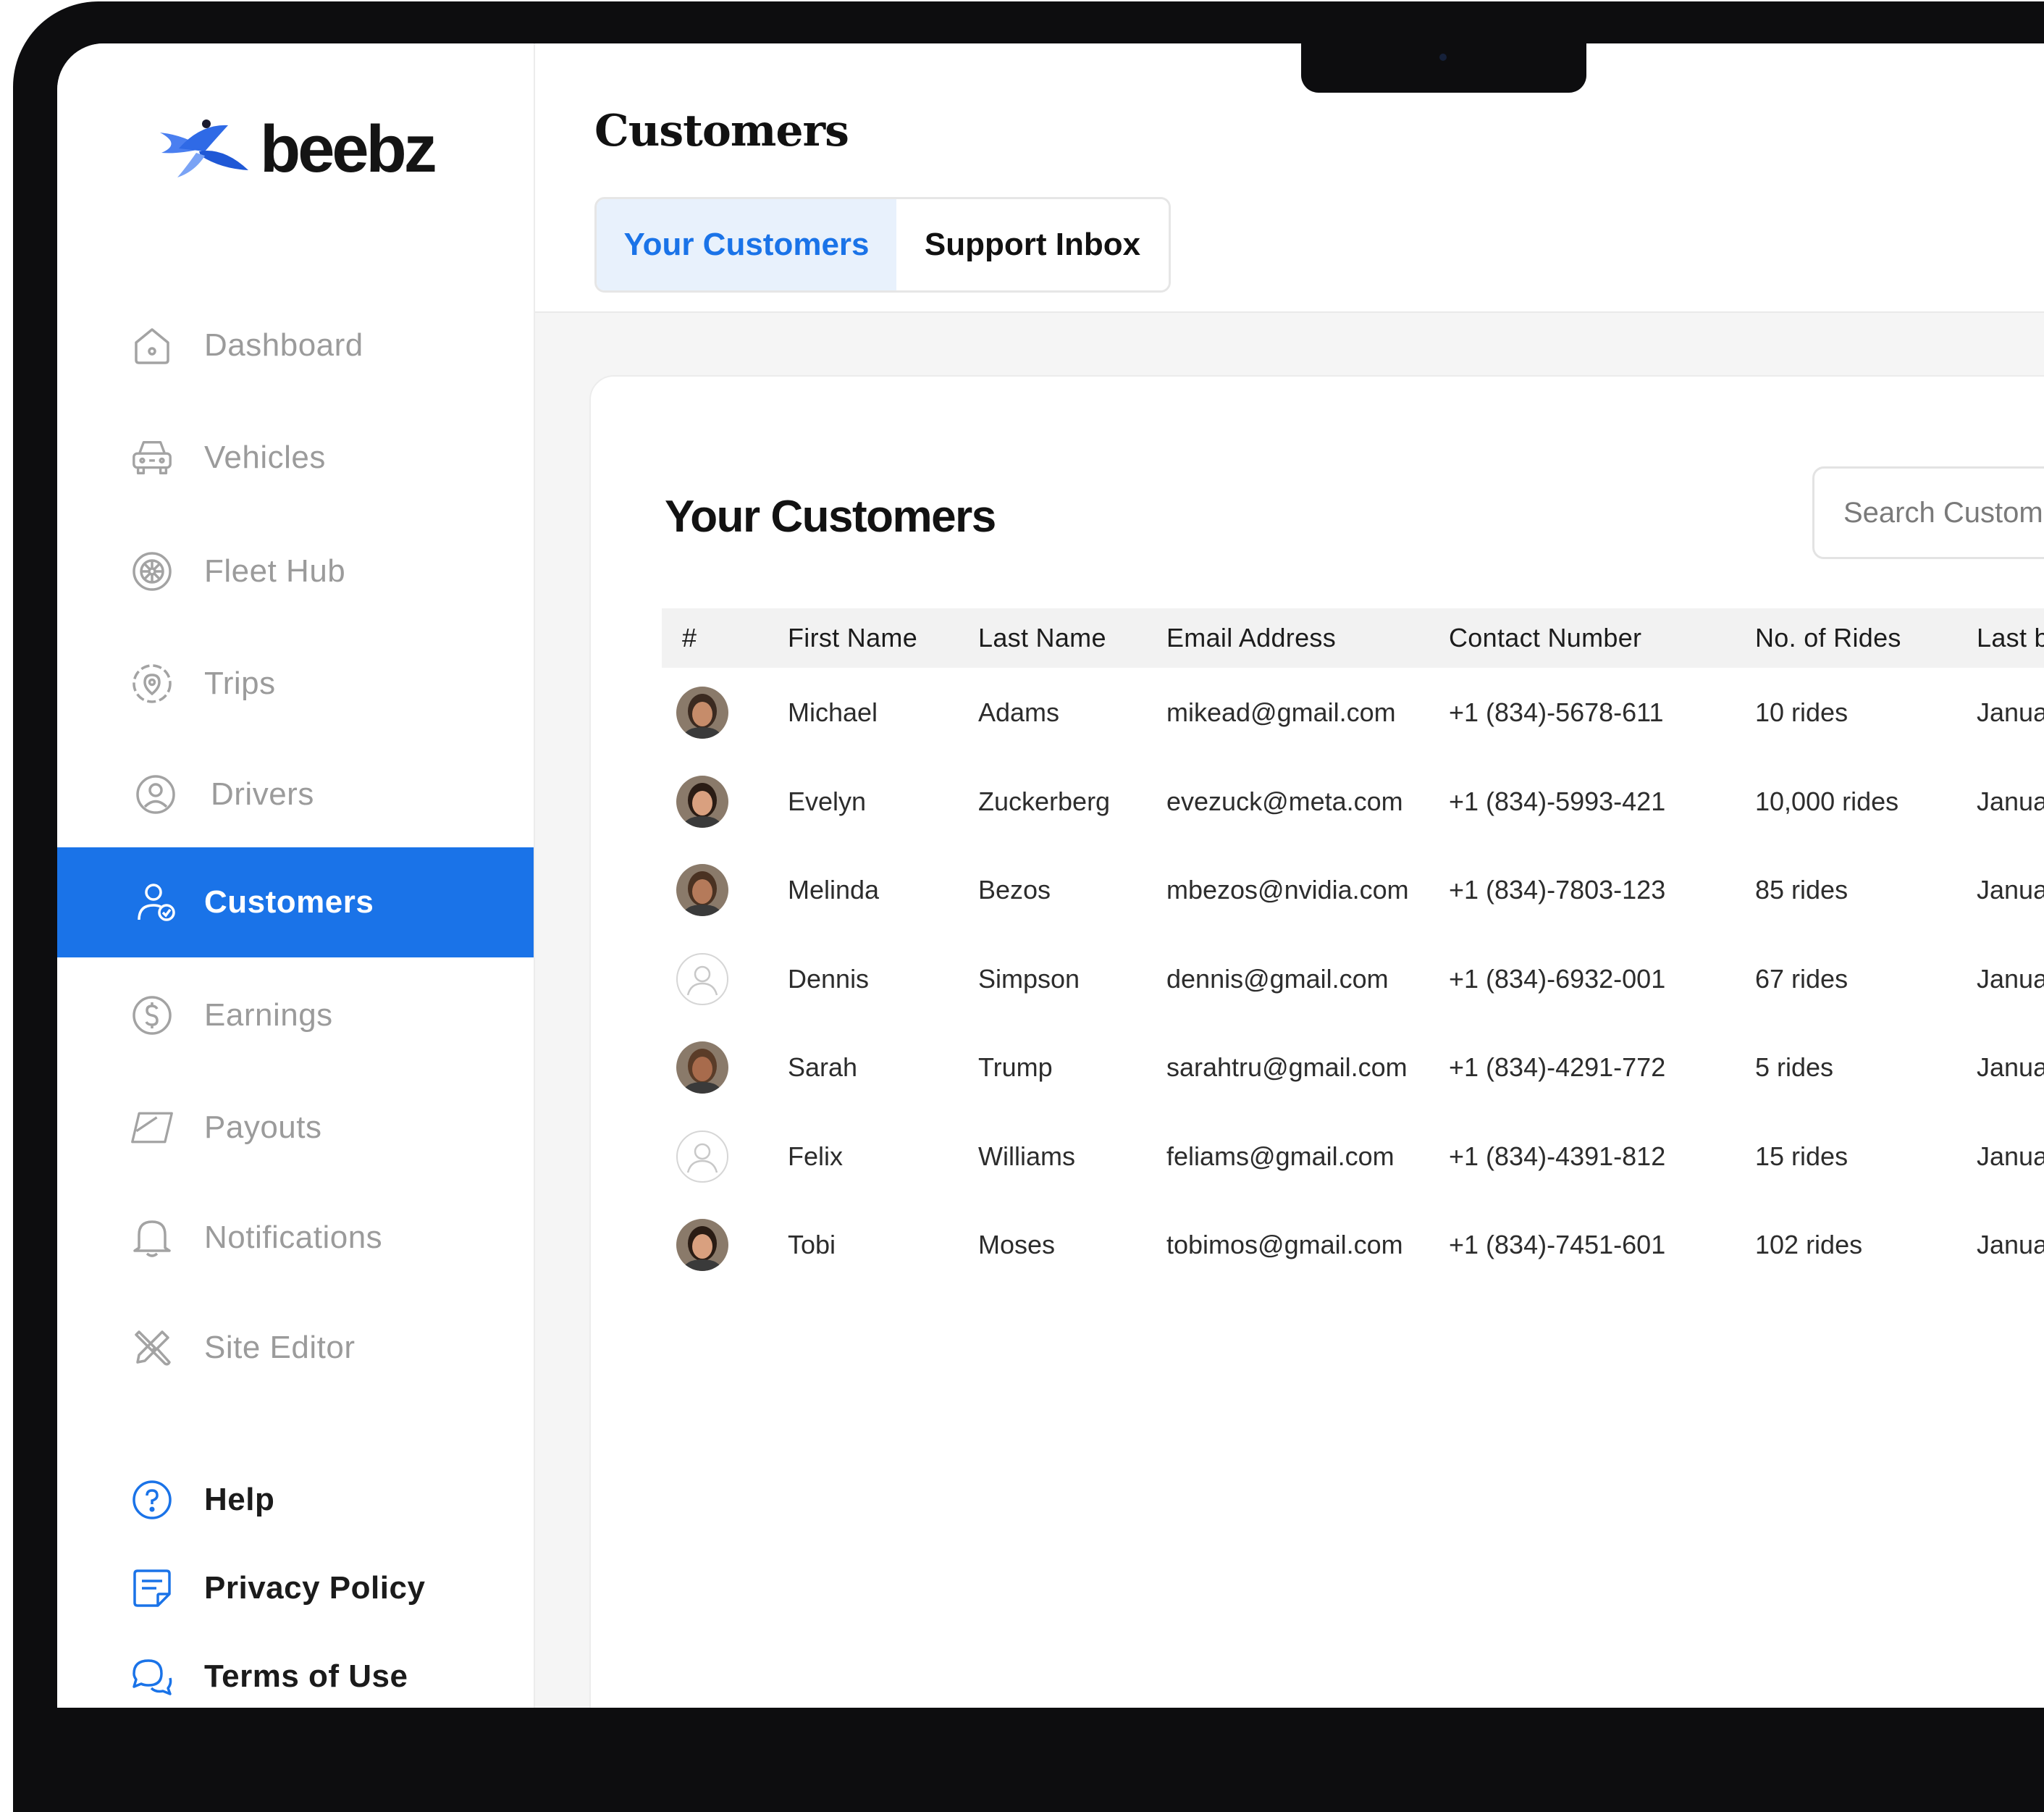 The height and width of the screenshot is (1812, 2044). Describe the element at coordinates (2011, 638) in the screenshot. I see `column-header-last: Last b` at that location.